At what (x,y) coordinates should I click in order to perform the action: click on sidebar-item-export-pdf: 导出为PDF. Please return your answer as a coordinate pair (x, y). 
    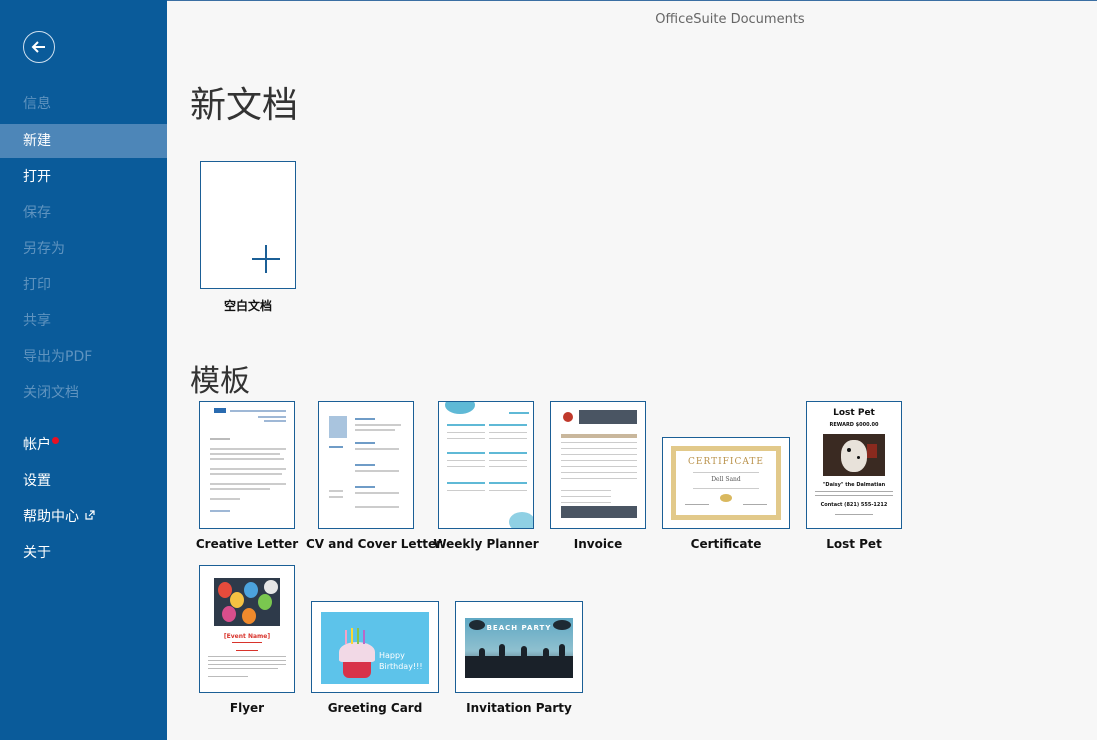
    Looking at the image, I should click on (58, 357).